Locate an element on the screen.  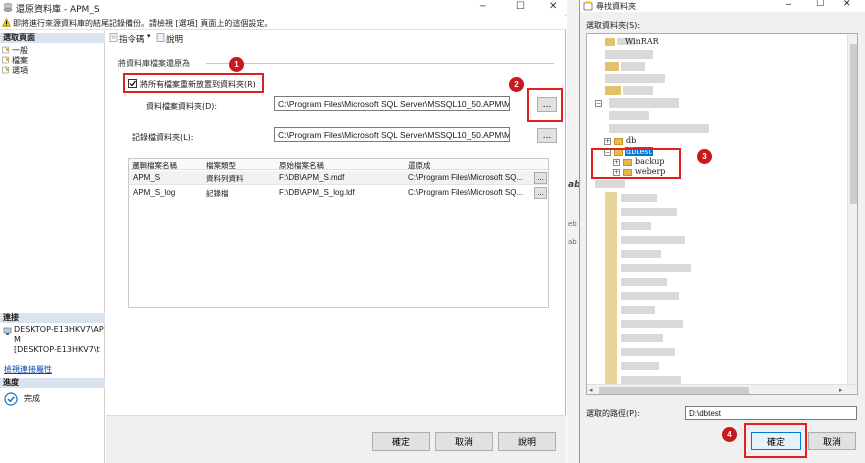
table-cell: APM_S is located at coordinates (147, 177).